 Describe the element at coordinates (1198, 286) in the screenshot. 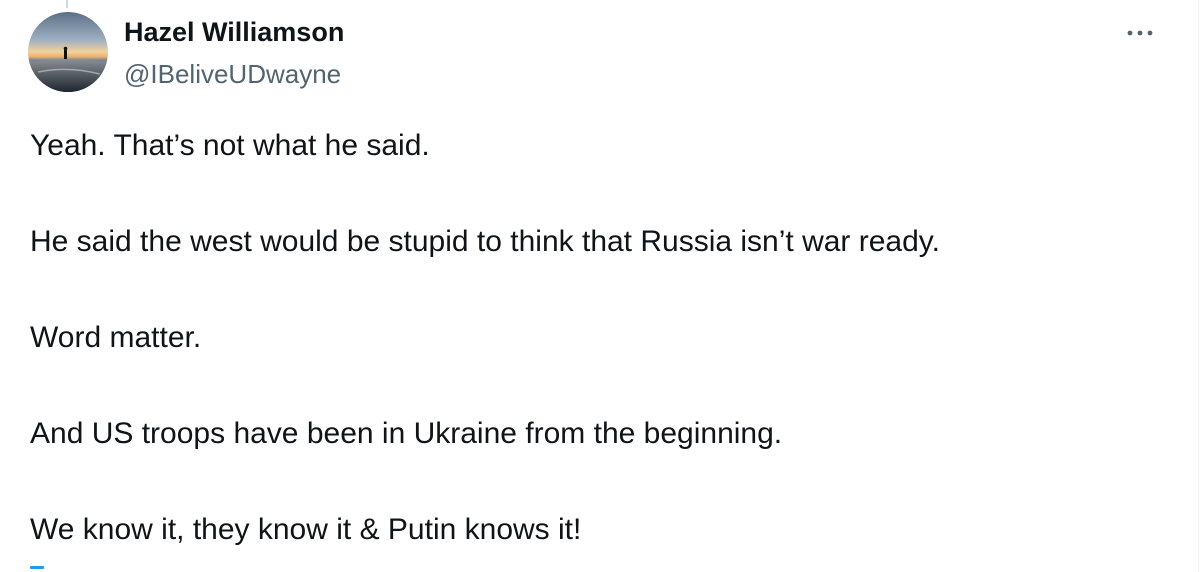

I see `card-right-border` at that location.